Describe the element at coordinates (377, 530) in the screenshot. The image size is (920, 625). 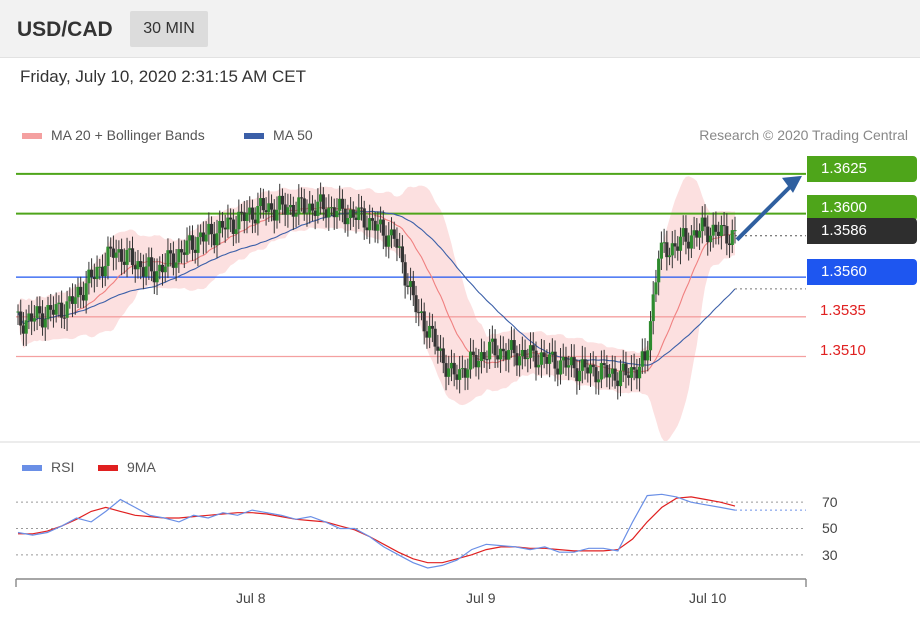
I see `rsi-ma-line` at that location.